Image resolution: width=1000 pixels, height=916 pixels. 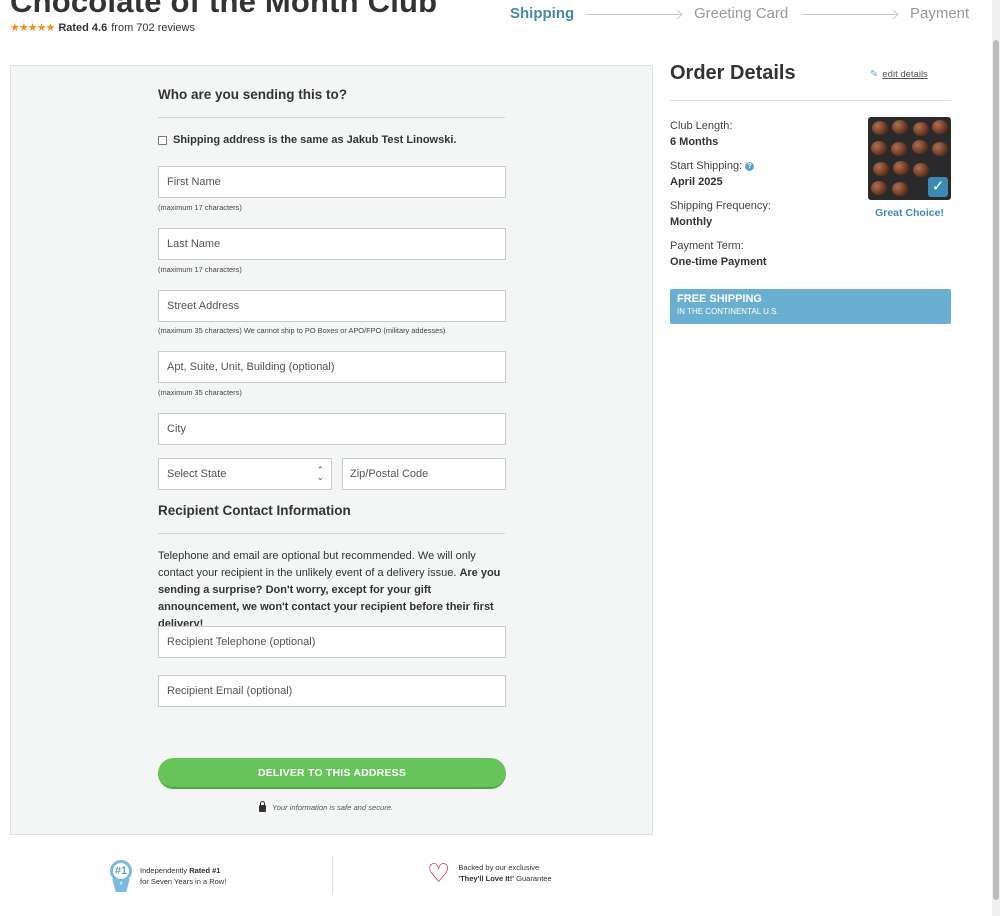 What do you see at coordinates (32, 28) in the screenshot?
I see `rating-stars-icon: ★★★★★` at bounding box center [32, 28].